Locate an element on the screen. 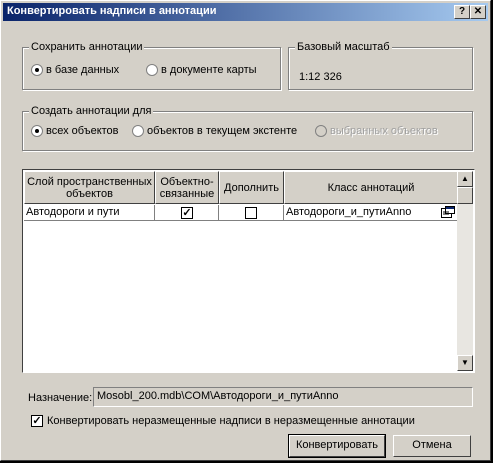  create-annotations-legend: Создать аннотации для is located at coordinates (91, 111).